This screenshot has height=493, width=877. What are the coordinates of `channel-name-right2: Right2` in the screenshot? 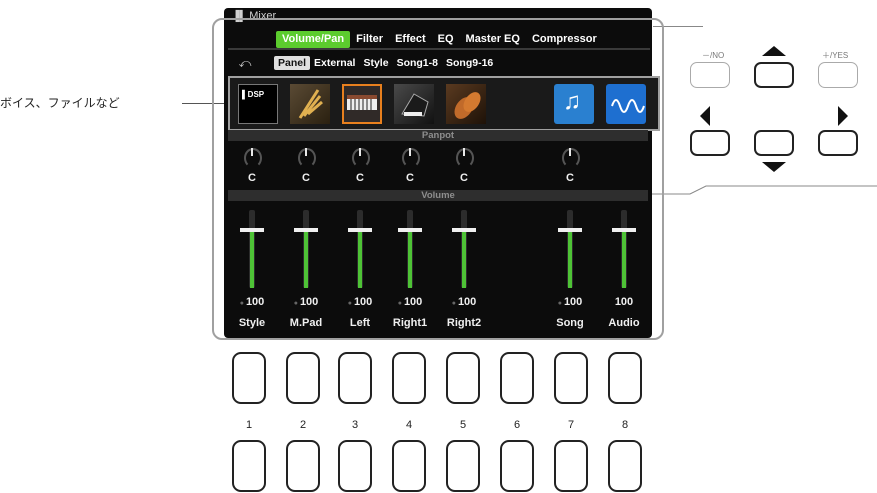 It's located at (464, 323).